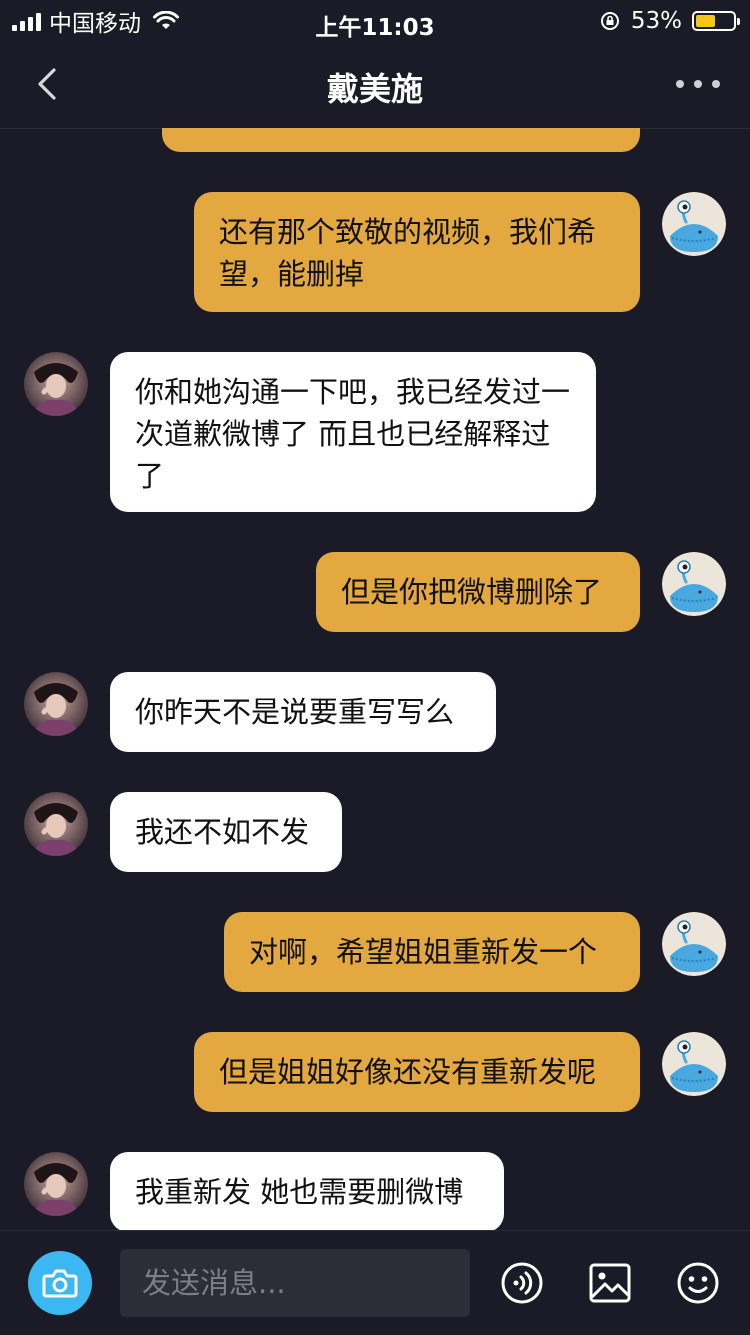 This screenshot has height=1335, width=750. I want to click on rotation-lock-icon, so click(609, 21).